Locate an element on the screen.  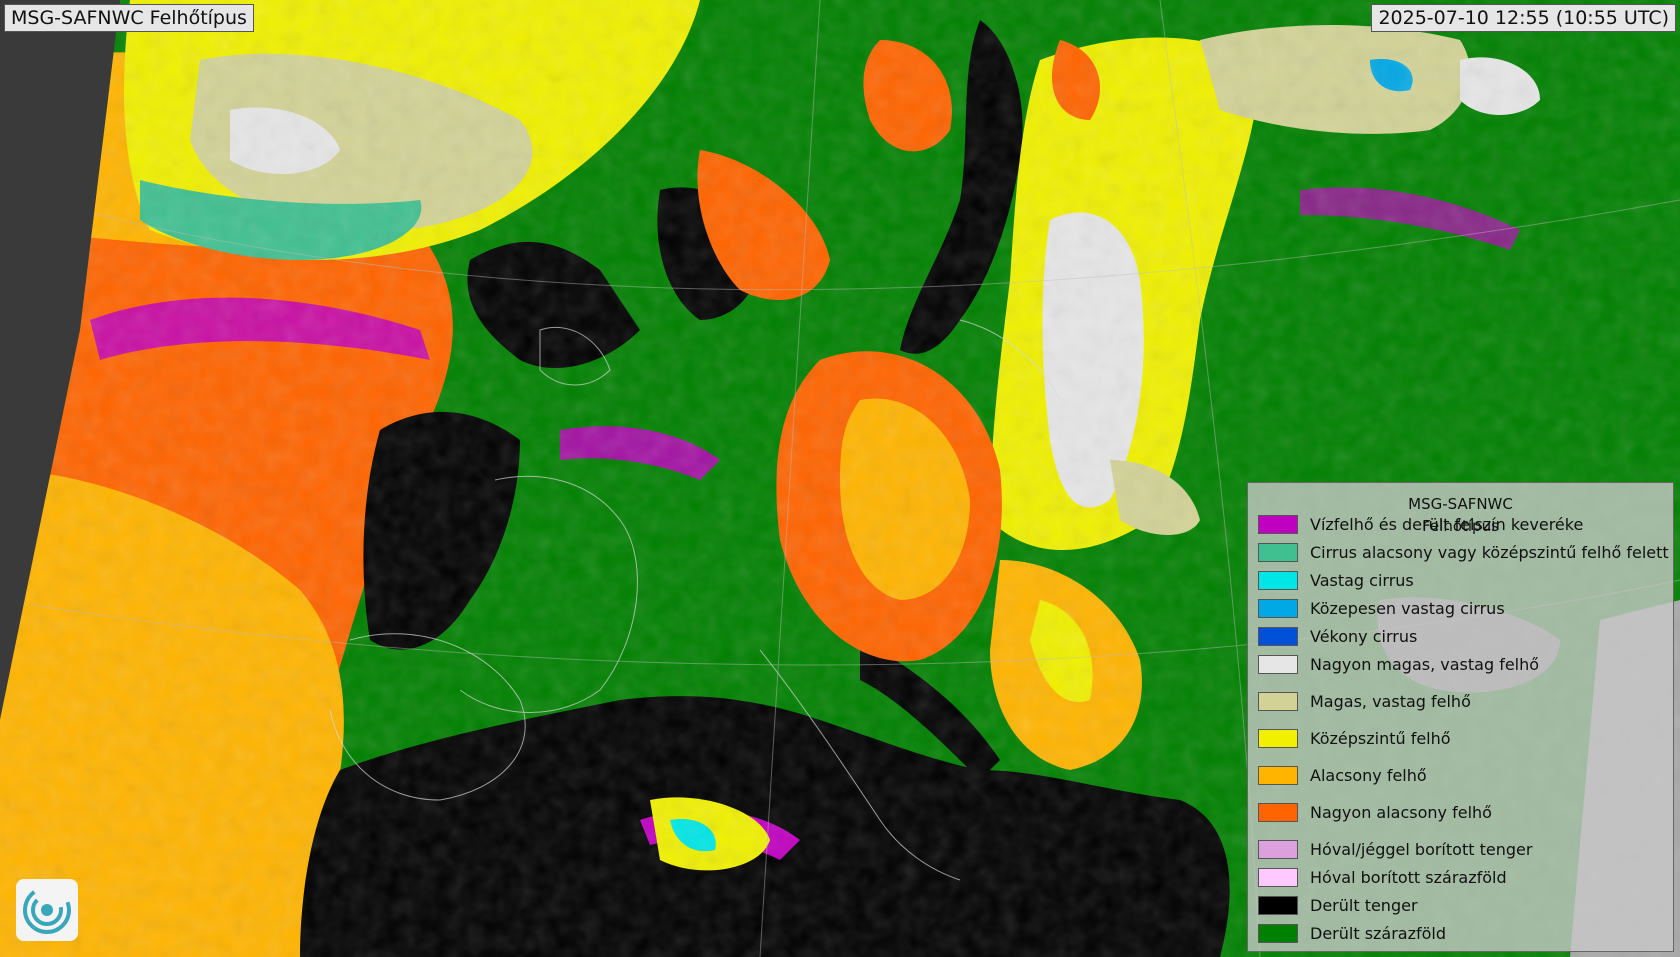
legend-item: Nagyon alacsony felhő is located at coordinates (1375, 812).